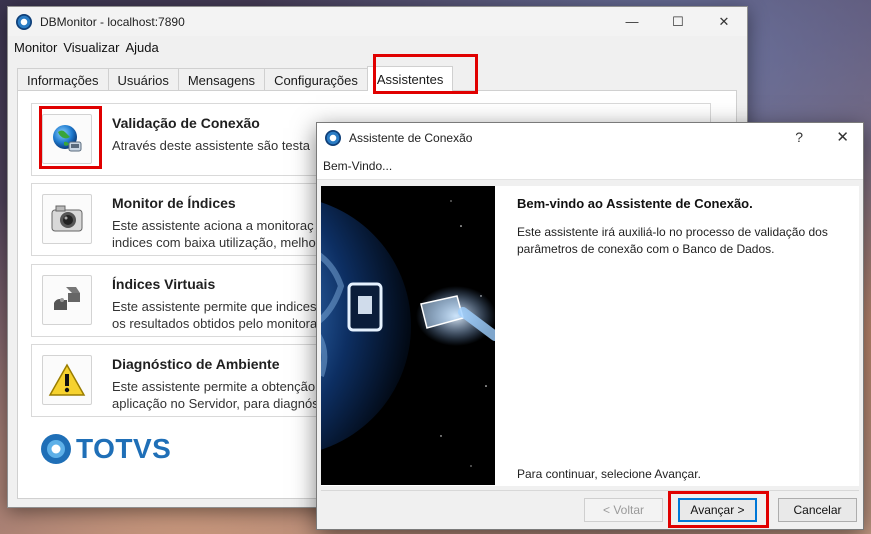 This screenshot has width=871, height=534. I want to click on card-title: Validação de Conexão, so click(186, 123).